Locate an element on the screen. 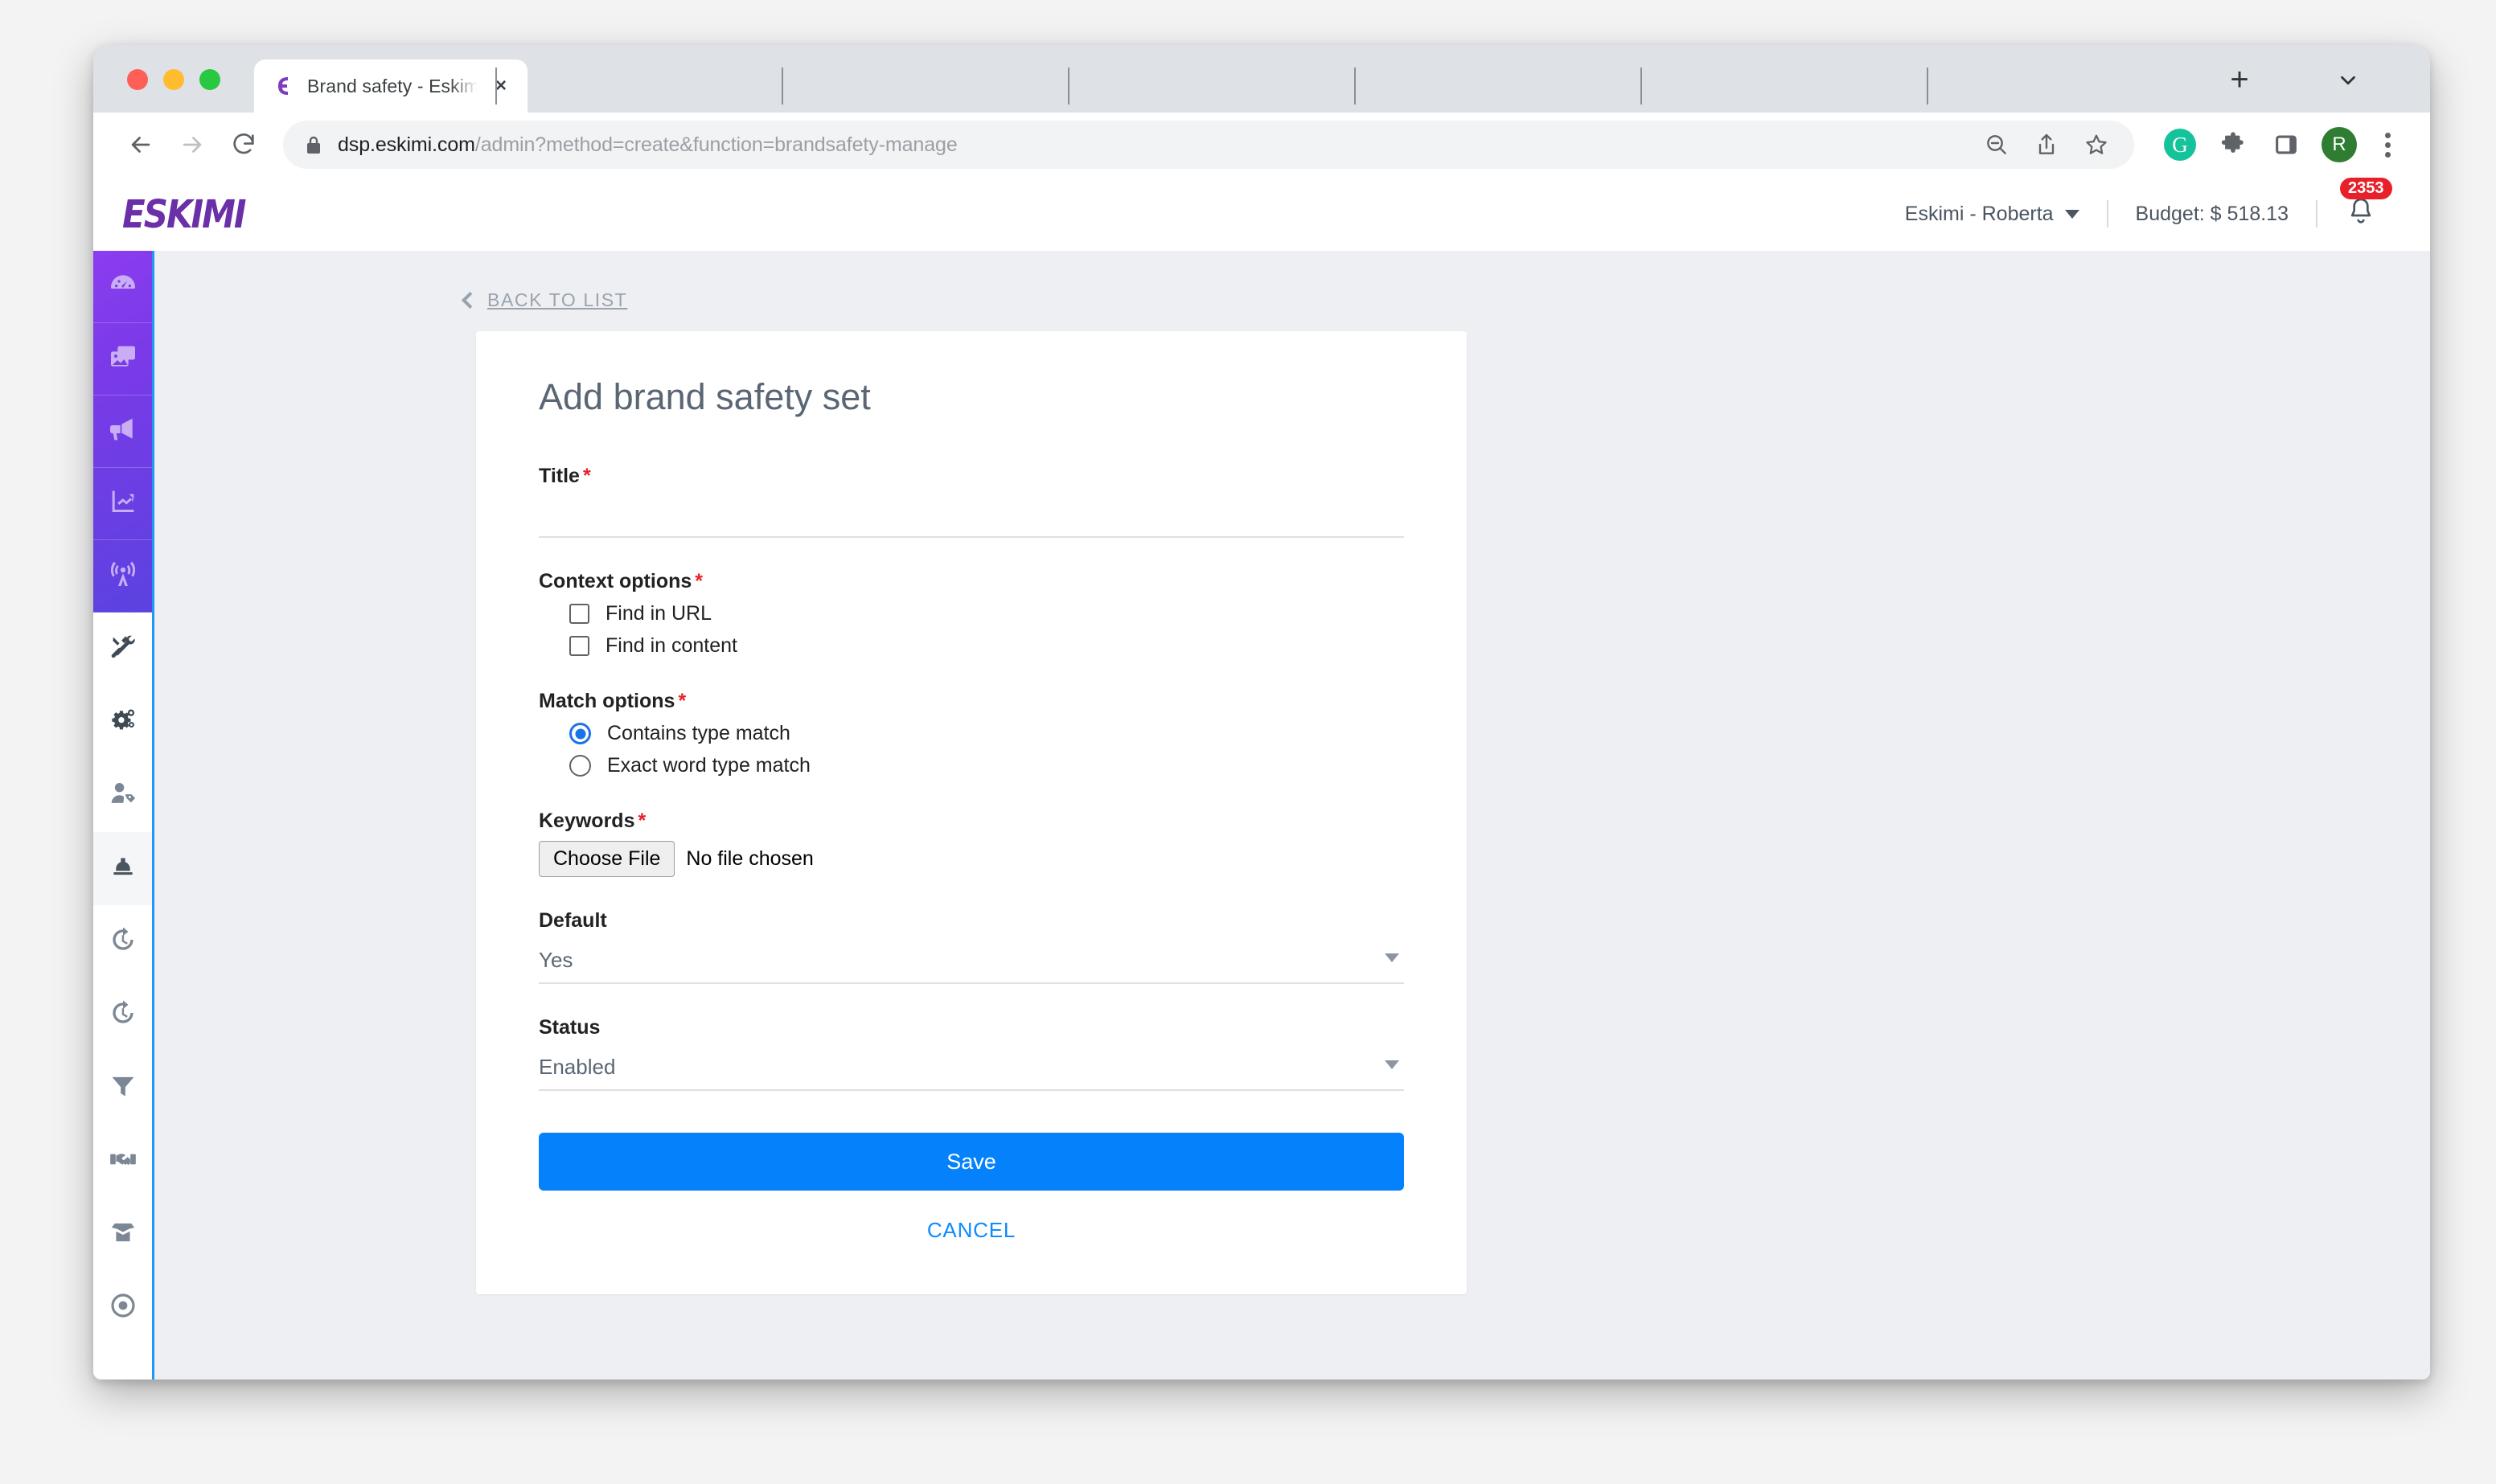 The image size is (2496, 1484). sidebar-item-settings is located at coordinates (122, 723).